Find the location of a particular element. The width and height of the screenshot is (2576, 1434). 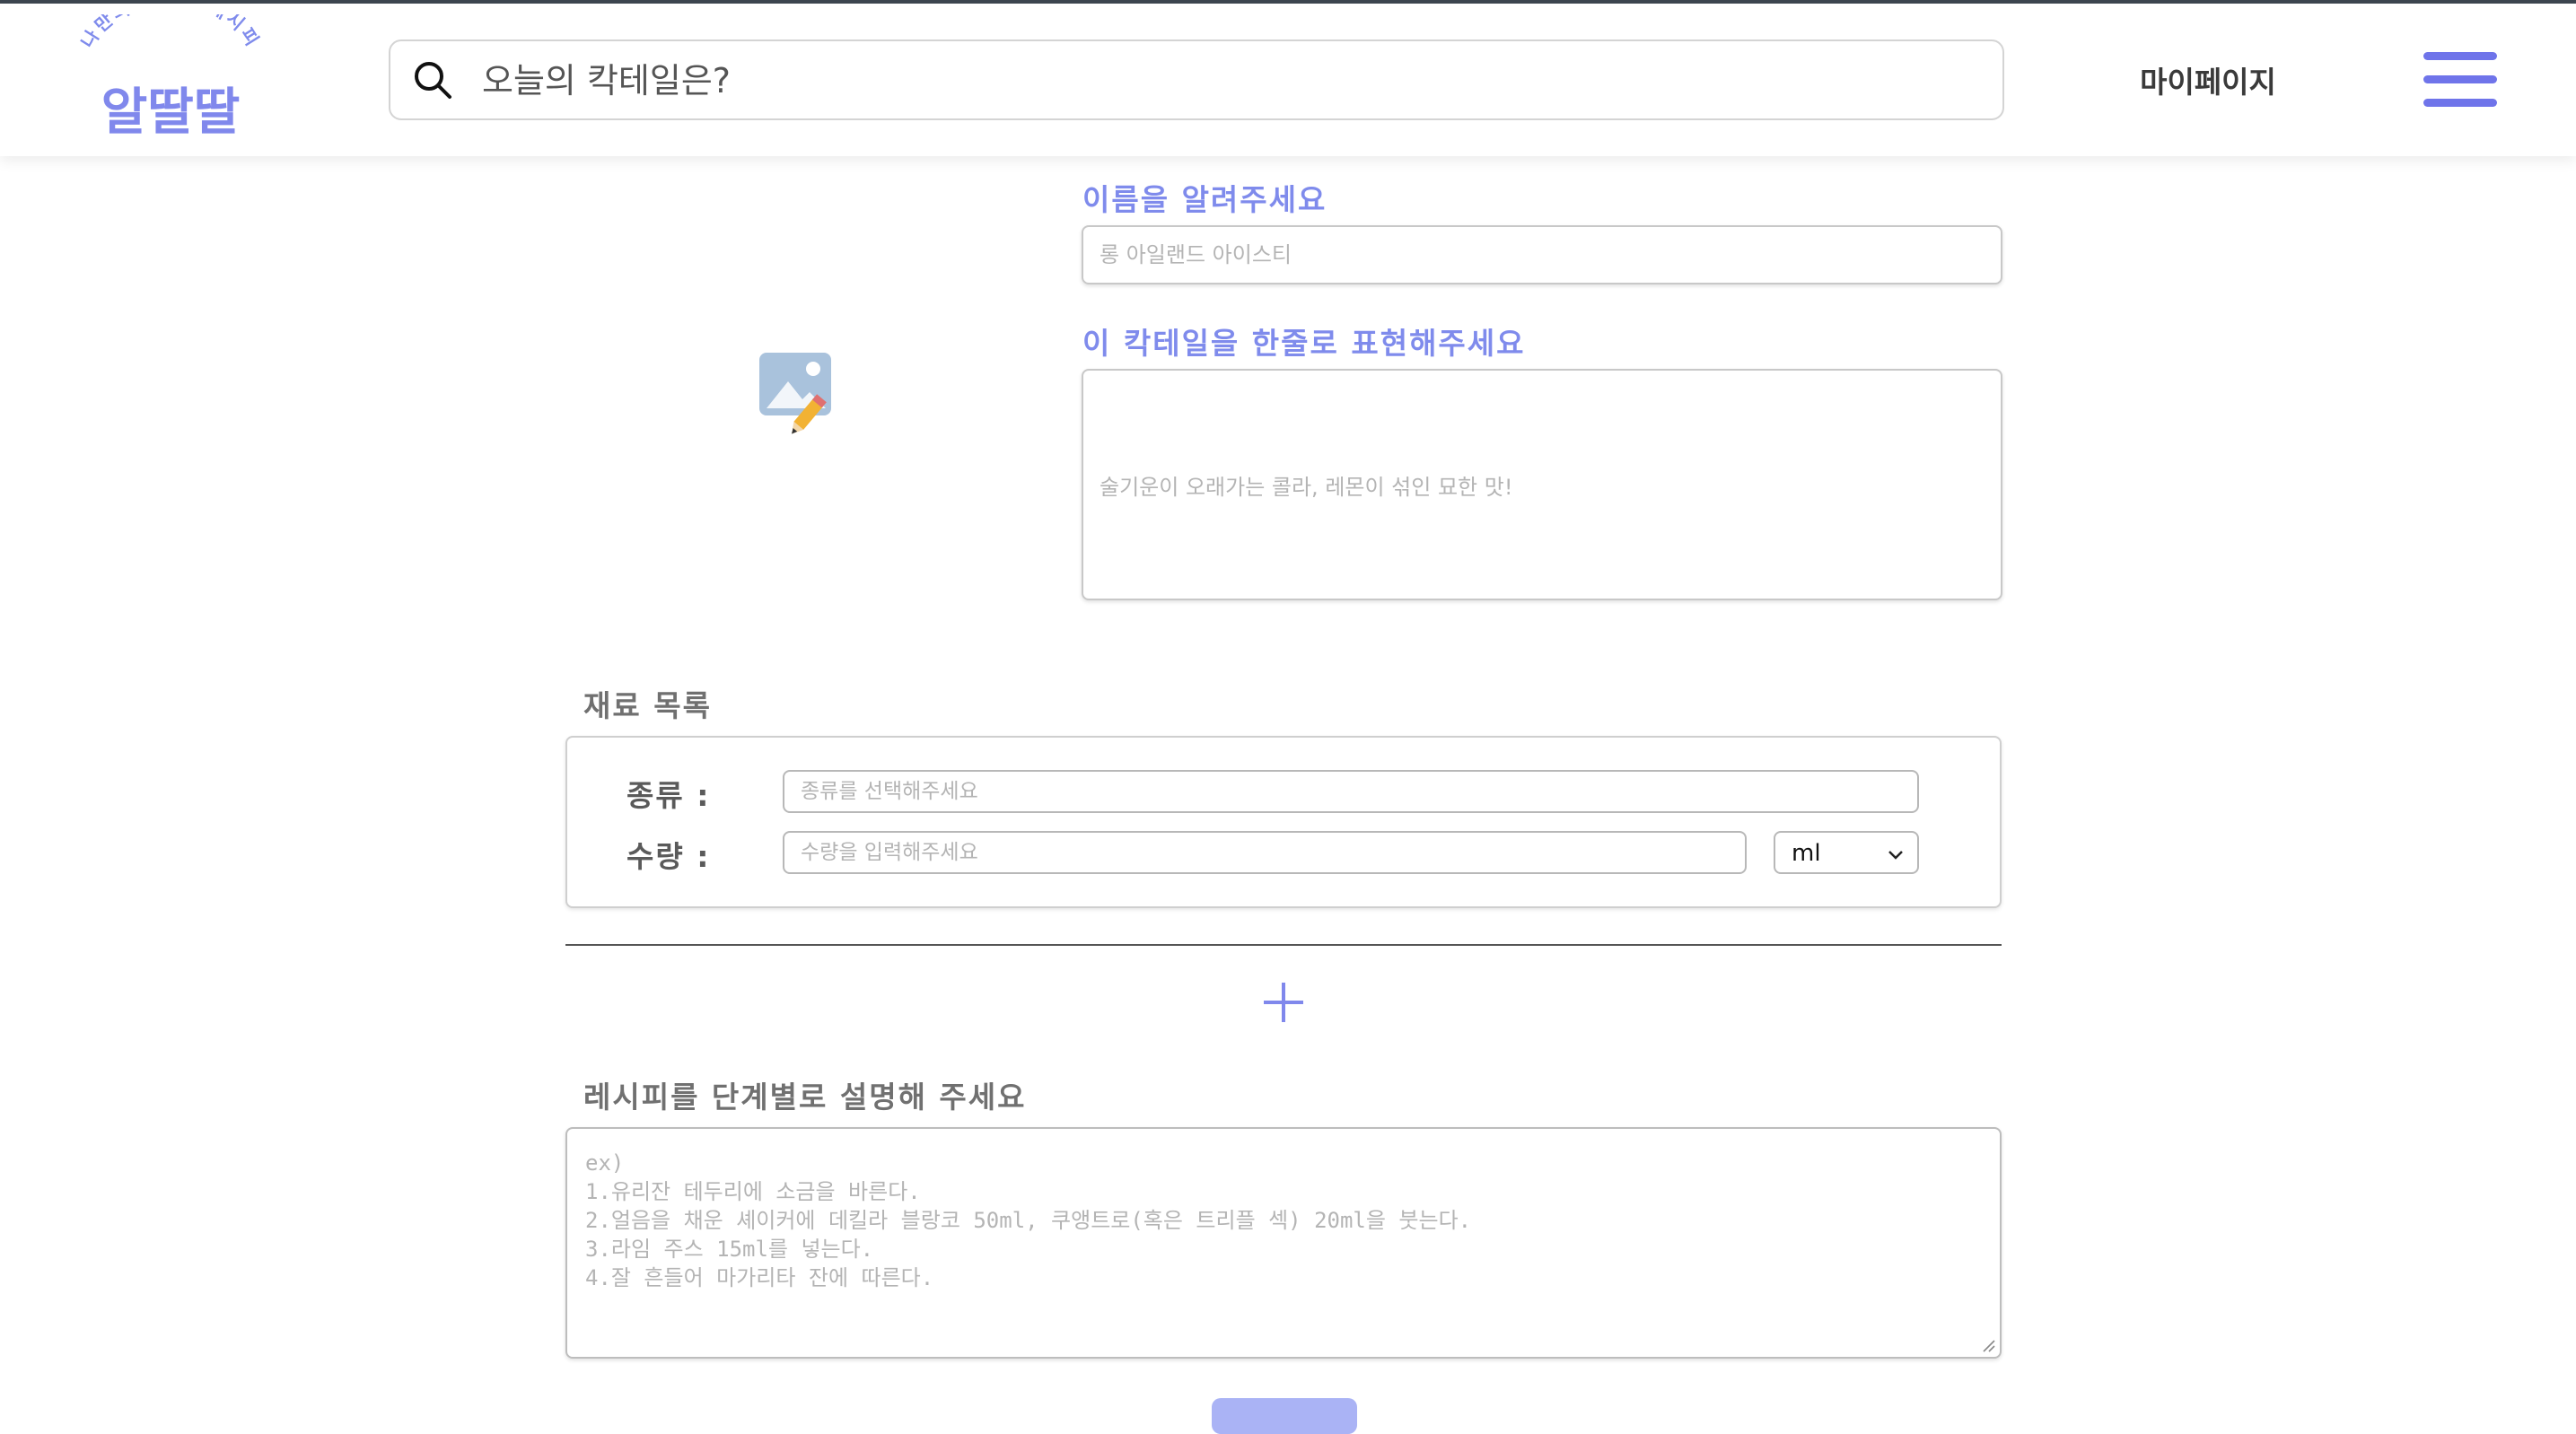

recipe-placeholder-line: 3.라임 주스 15ml를 넣는다. is located at coordinates (729, 1249).